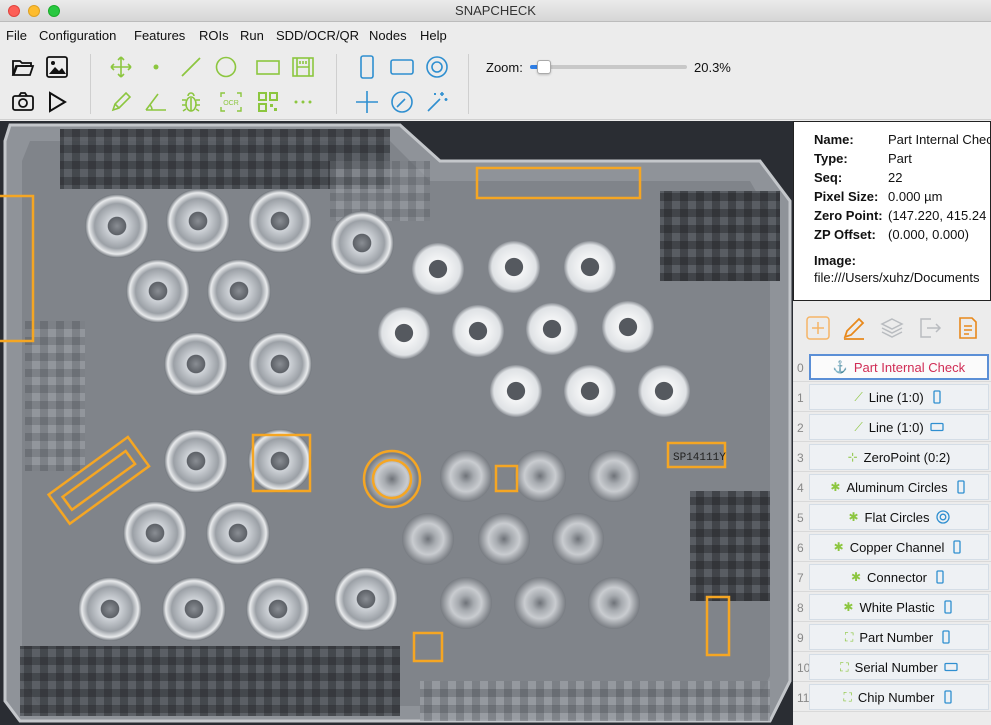 This screenshot has width=991, height=725. Describe the element at coordinates (899, 577) in the screenshot. I see `roi-cell: ✱ Connector` at that location.